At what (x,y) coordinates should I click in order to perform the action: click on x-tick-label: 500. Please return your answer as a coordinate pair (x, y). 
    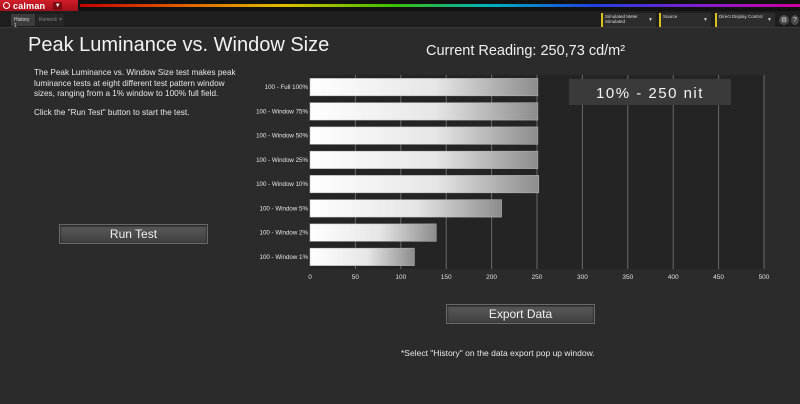
    Looking at the image, I should click on (764, 277).